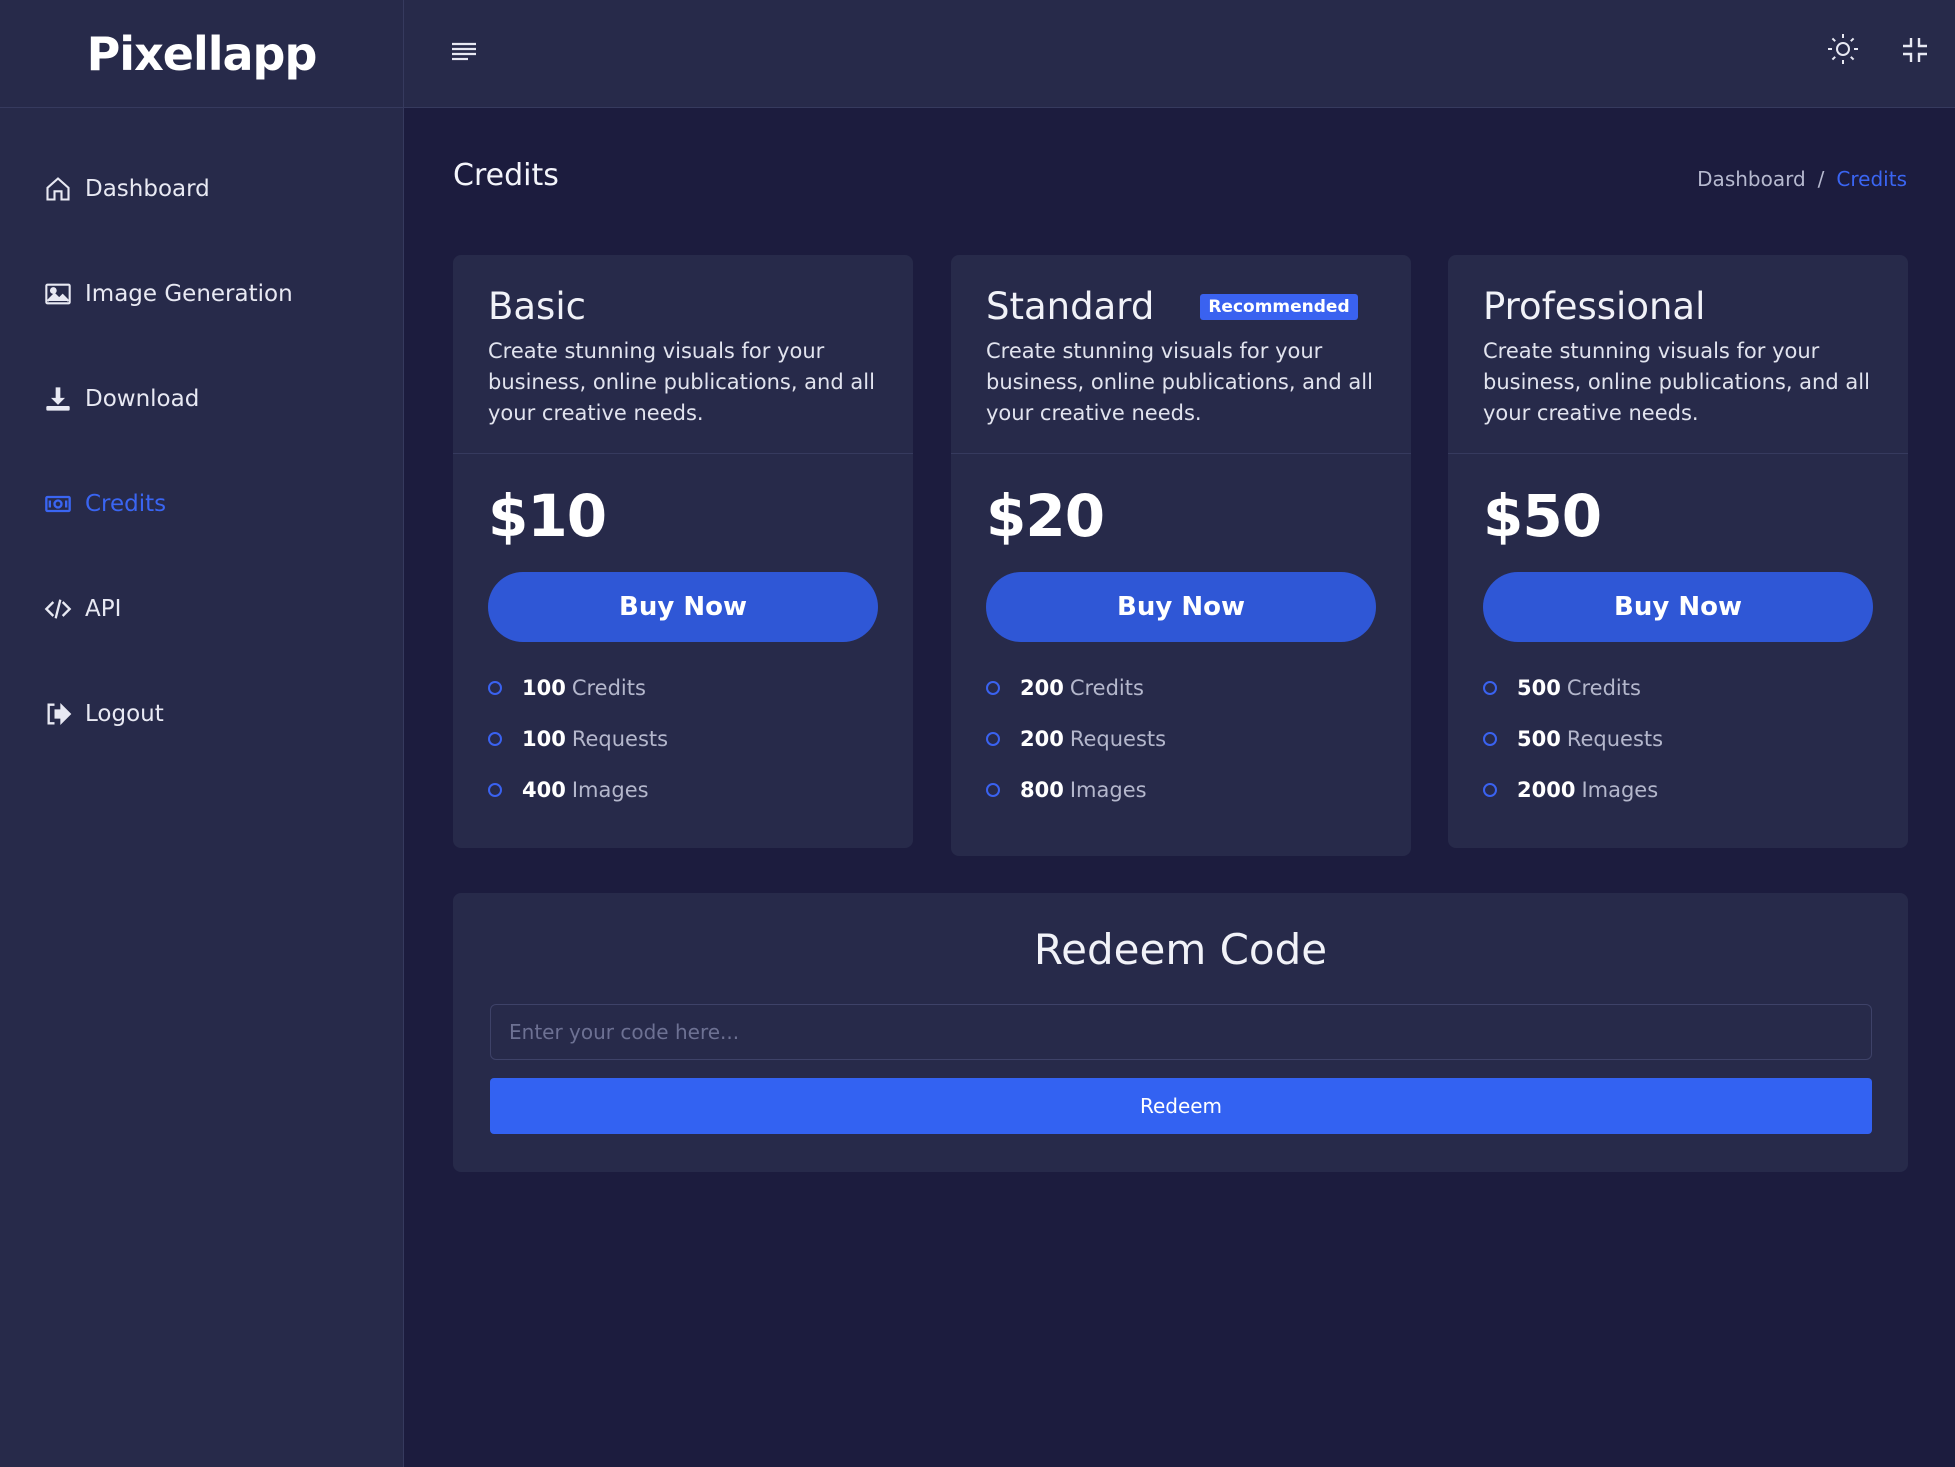  I want to click on feature-item: 400 Images, so click(683, 789).